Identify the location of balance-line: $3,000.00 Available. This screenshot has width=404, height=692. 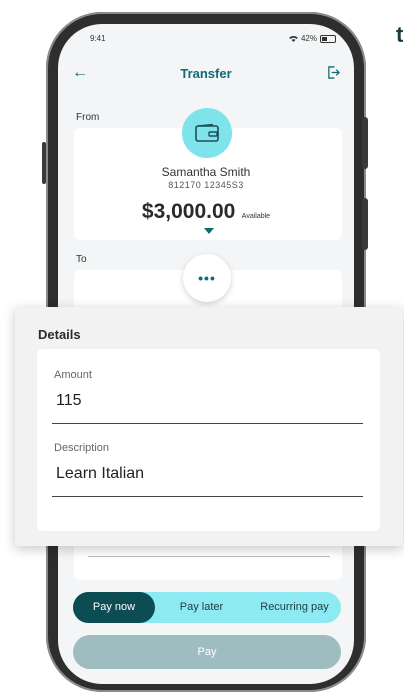
(206, 212).